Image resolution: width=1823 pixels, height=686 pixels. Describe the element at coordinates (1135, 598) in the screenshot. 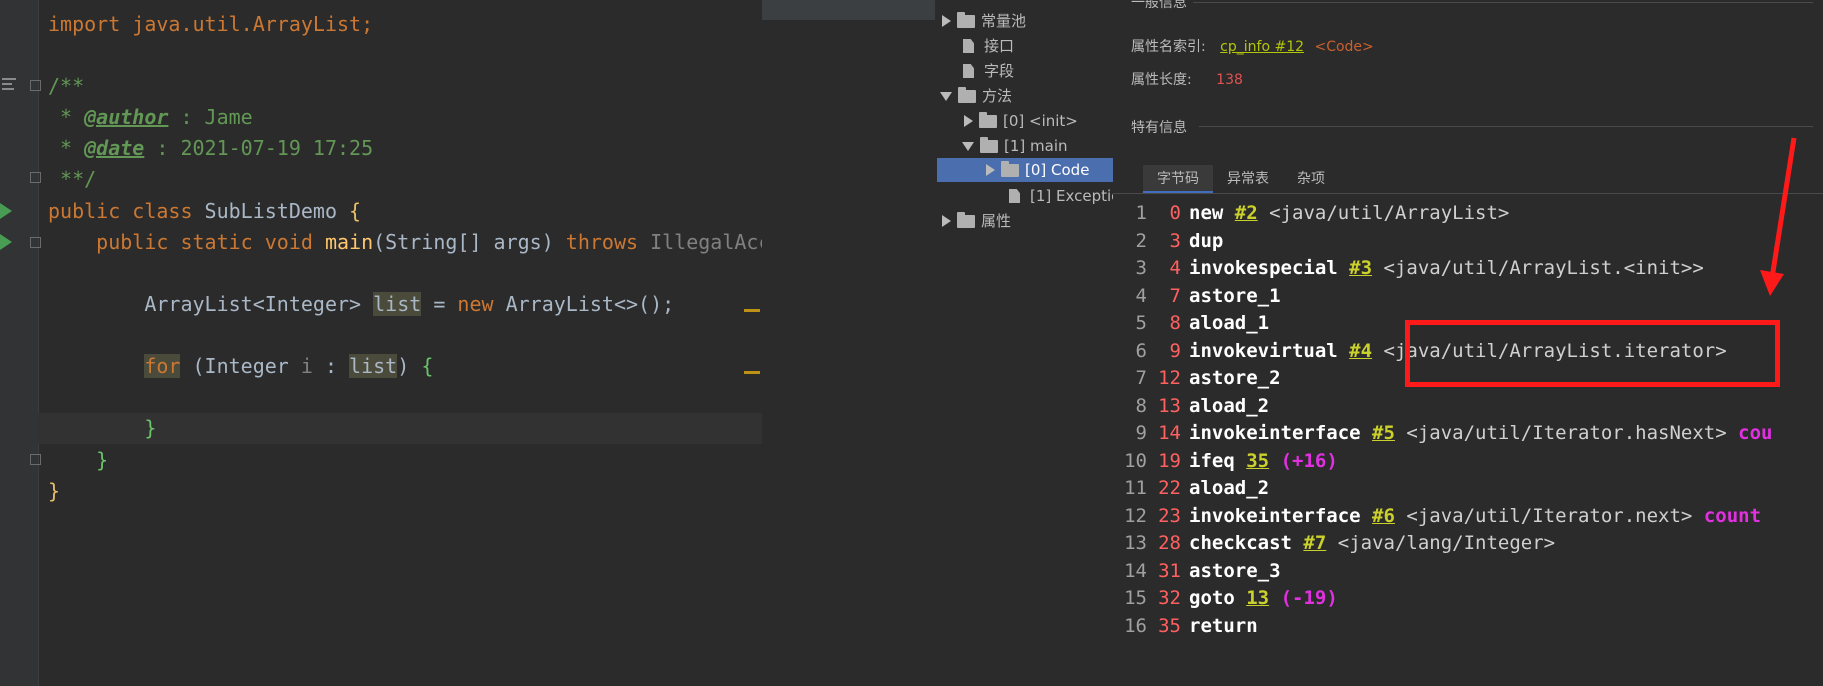

I see `bytecode-line-number: 15` at that location.